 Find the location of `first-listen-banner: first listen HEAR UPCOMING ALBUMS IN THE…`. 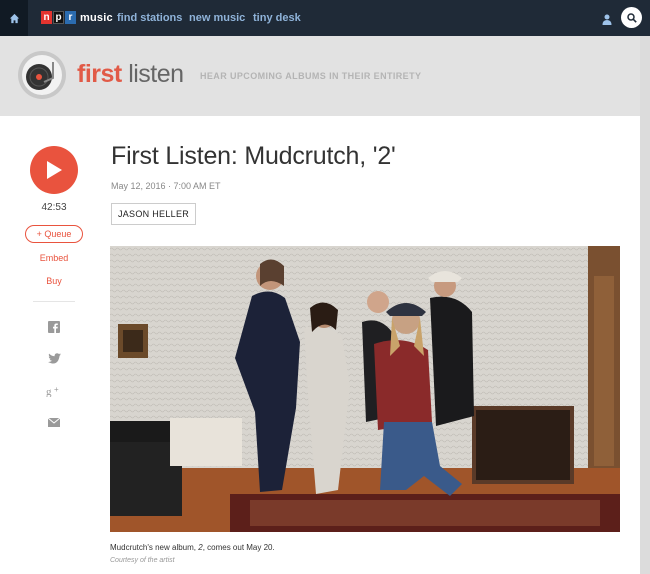

first-listen-banner: first listen HEAR UPCOMING ALBUMS IN THE… is located at coordinates (320, 76).